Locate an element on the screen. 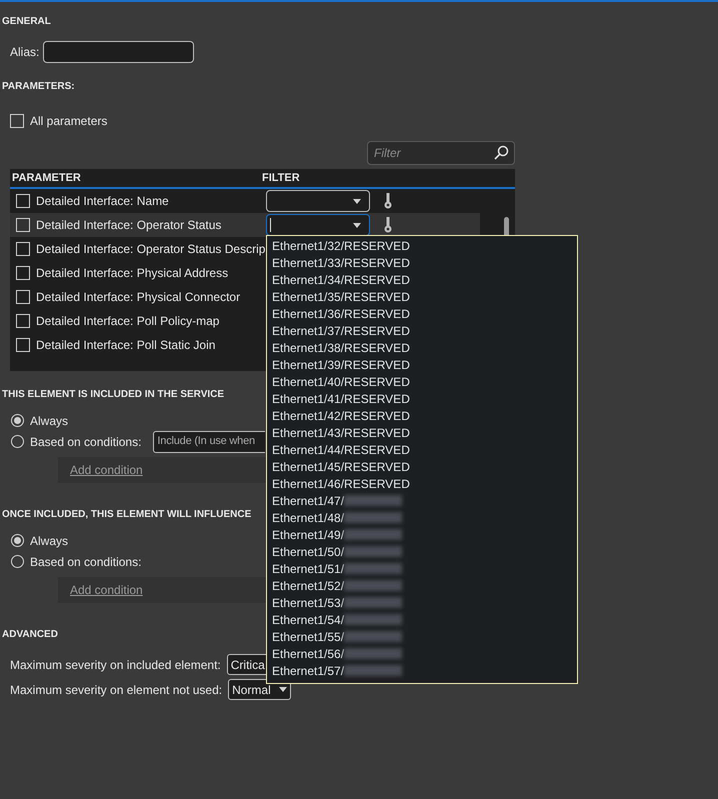  dropdown-item: Ethernet1/45/RESERVED is located at coordinates (341, 467).